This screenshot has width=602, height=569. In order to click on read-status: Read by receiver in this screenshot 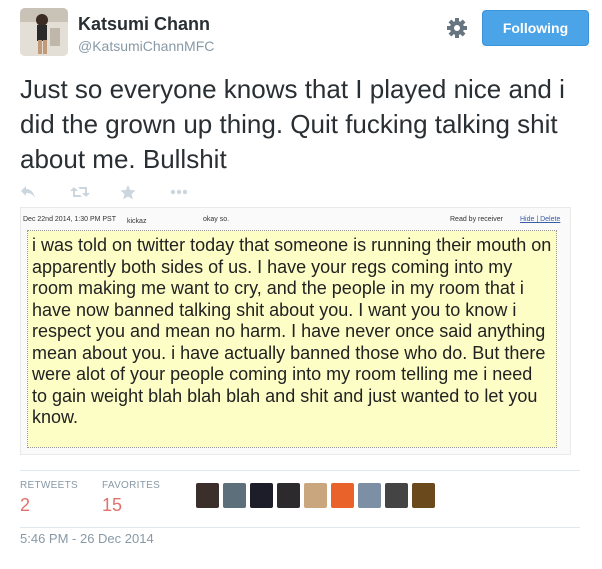, I will do `click(476, 219)`.